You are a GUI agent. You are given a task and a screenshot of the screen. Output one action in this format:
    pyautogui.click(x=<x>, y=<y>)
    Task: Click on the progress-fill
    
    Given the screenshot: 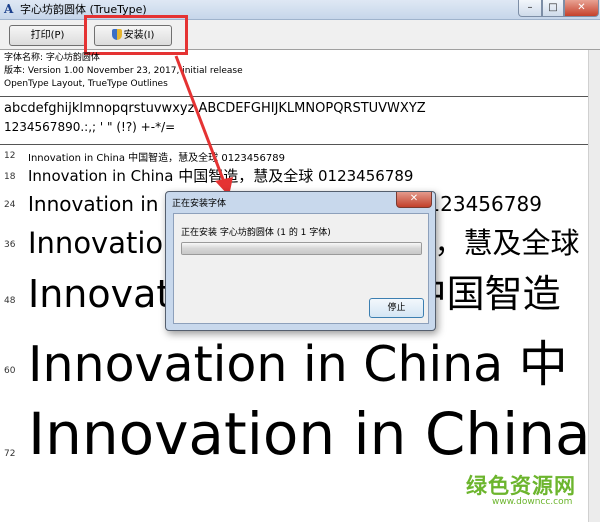 What is the action you would take?
    pyautogui.click(x=301, y=248)
    